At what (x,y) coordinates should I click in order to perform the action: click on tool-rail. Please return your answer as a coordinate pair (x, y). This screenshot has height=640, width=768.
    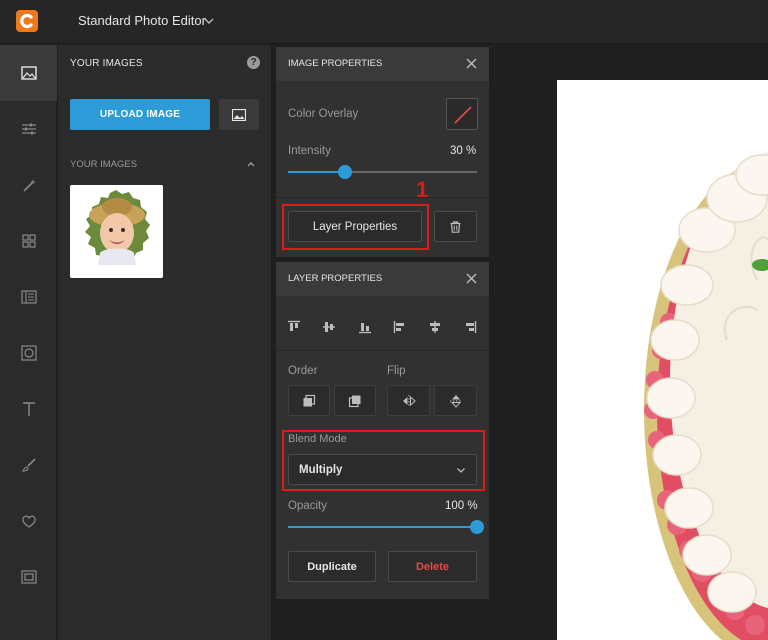
    Looking at the image, I should click on (28, 342).